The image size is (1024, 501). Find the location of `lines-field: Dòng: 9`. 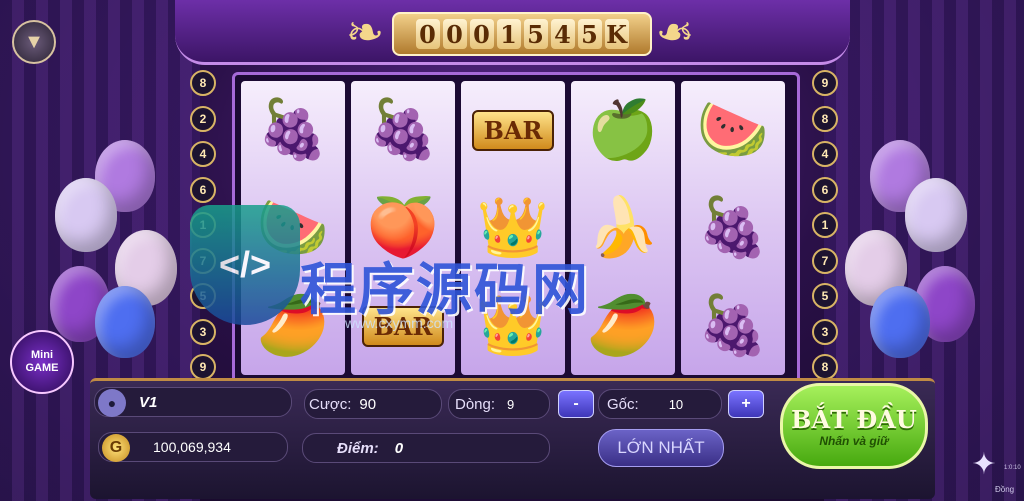

lines-field: Dòng: 9 is located at coordinates (499, 404).